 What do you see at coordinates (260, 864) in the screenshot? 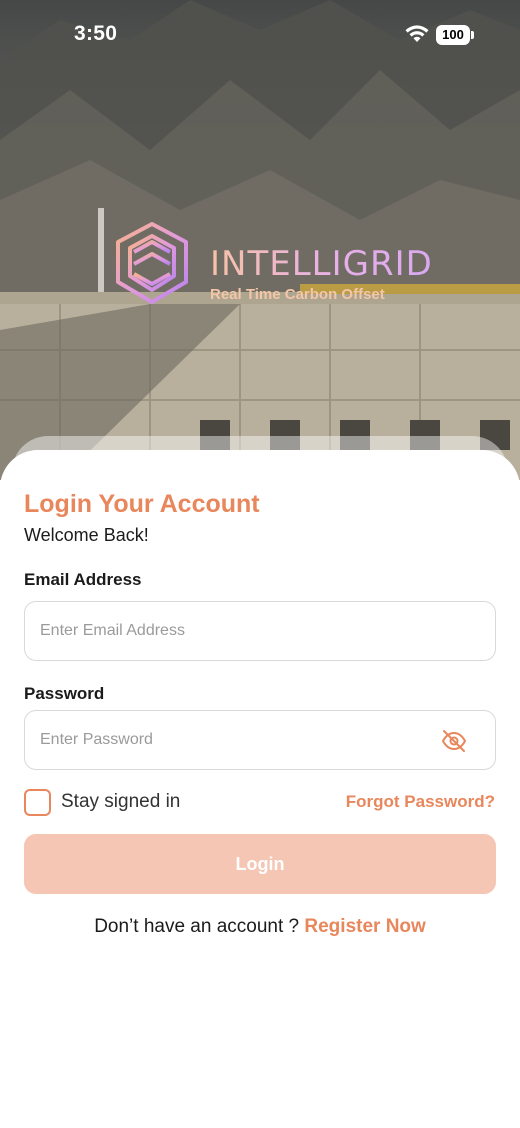
I see `login-button: Login` at bounding box center [260, 864].